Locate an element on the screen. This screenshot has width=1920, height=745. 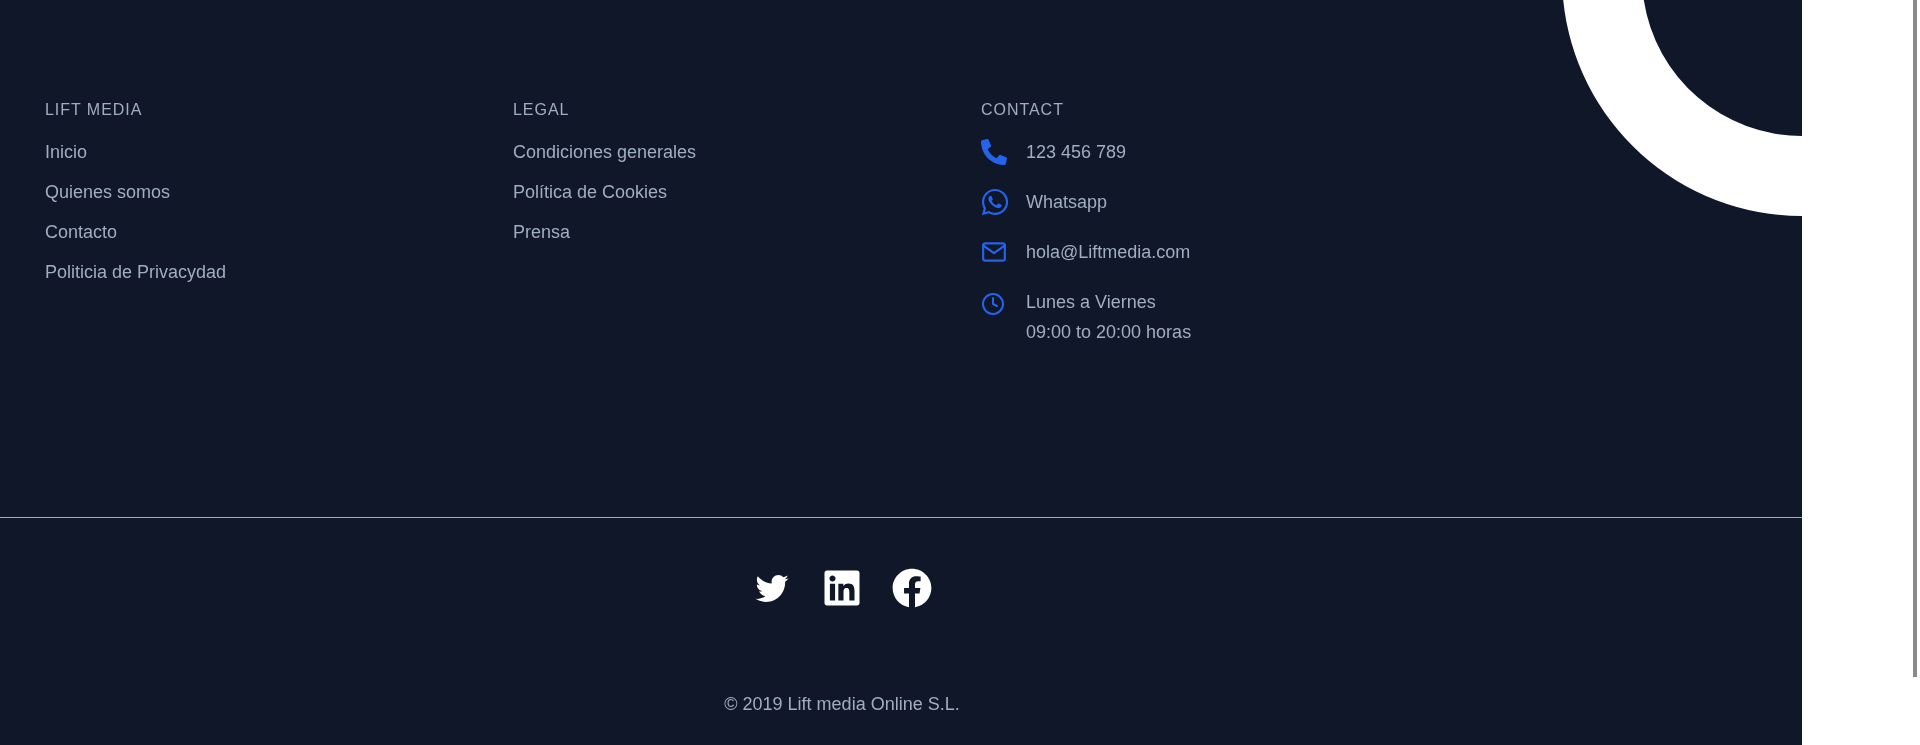
column-heading: LEGAL is located at coordinates (541, 110).